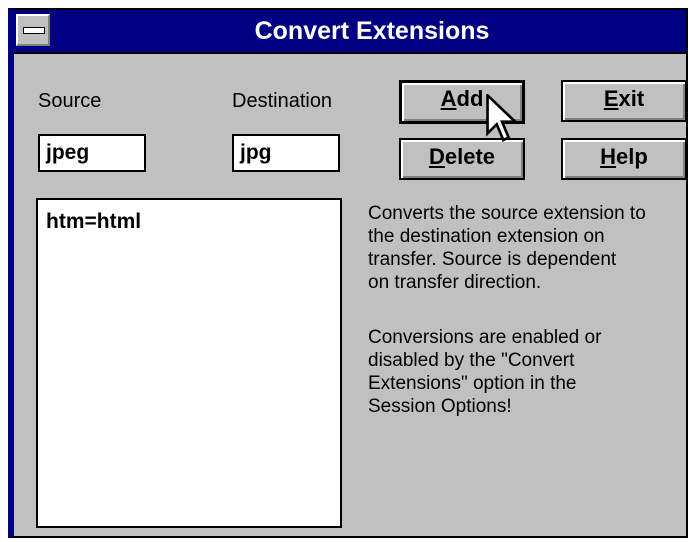  Describe the element at coordinates (507, 213) in the screenshot. I see `description-line: Converts the source extension to` at that location.